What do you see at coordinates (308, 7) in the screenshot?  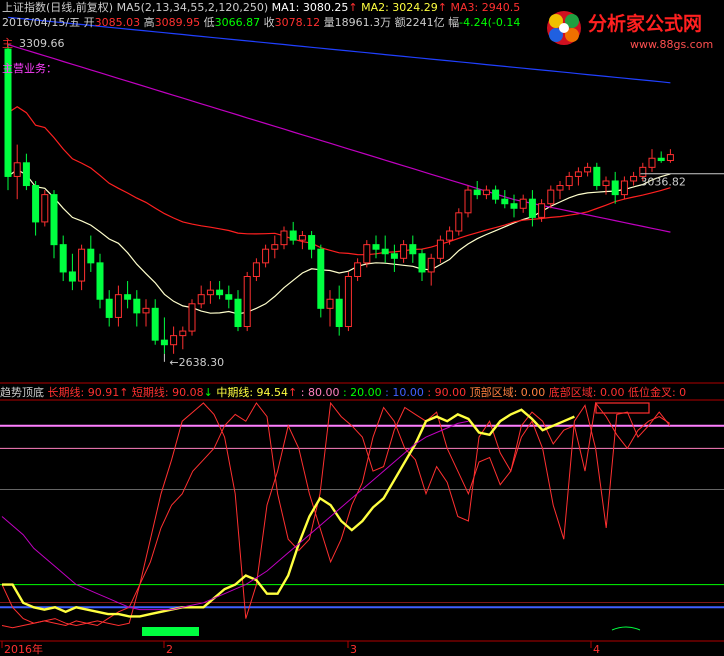 I see `header-line1-2: MA1: 3080.25` at bounding box center [308, 7].